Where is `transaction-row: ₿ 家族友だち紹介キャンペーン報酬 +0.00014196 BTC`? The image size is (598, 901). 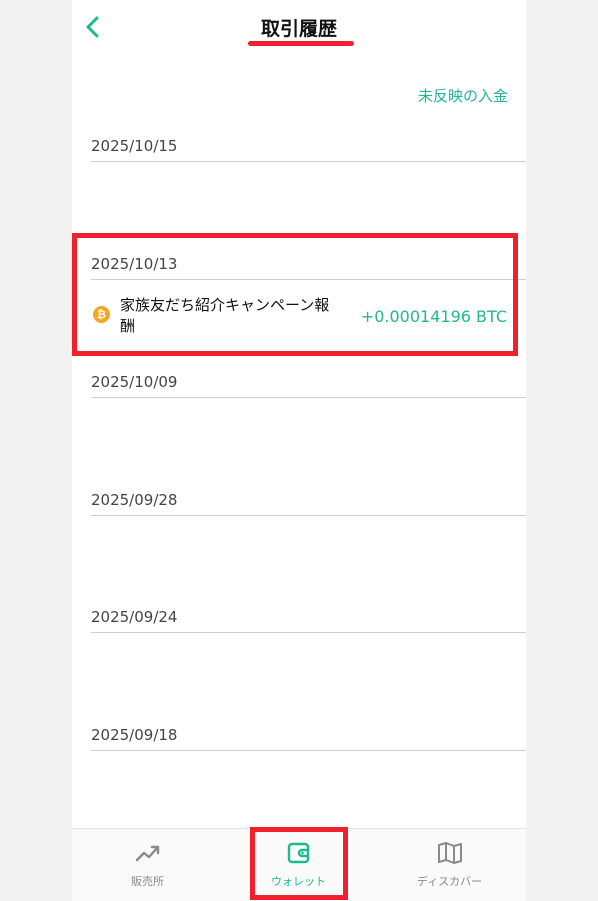
transaction-row: ₿ 家族友だち紹介キャンペーン報酬 +0.00014196 BTC is located at coordinates (308, 313).